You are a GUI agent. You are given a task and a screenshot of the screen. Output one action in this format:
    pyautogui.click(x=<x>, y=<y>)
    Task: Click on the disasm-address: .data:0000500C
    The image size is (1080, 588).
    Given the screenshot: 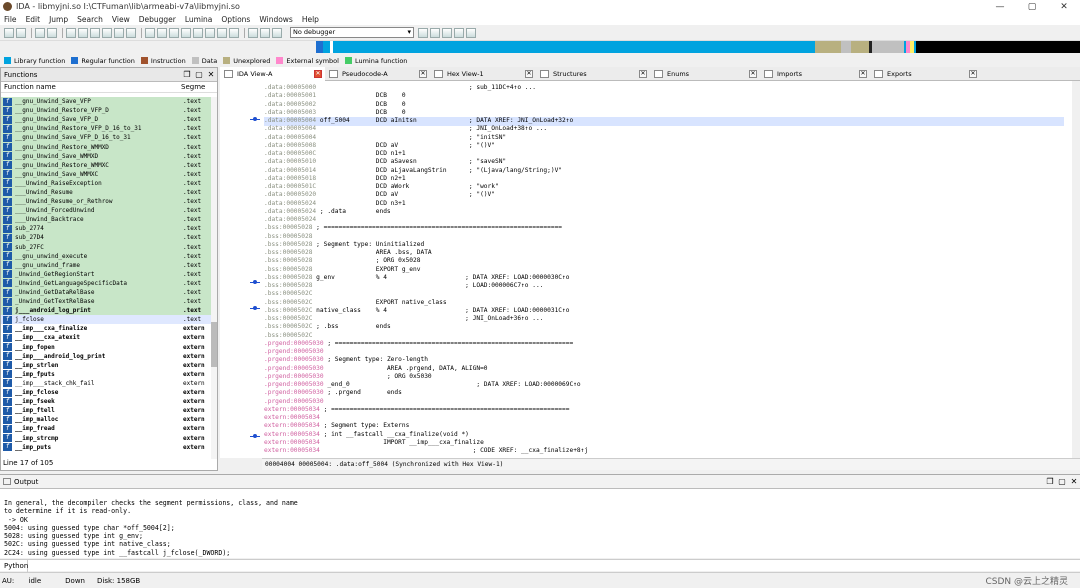 What is the action you would take?
    pyautogui.click(x=290, y=153)
    